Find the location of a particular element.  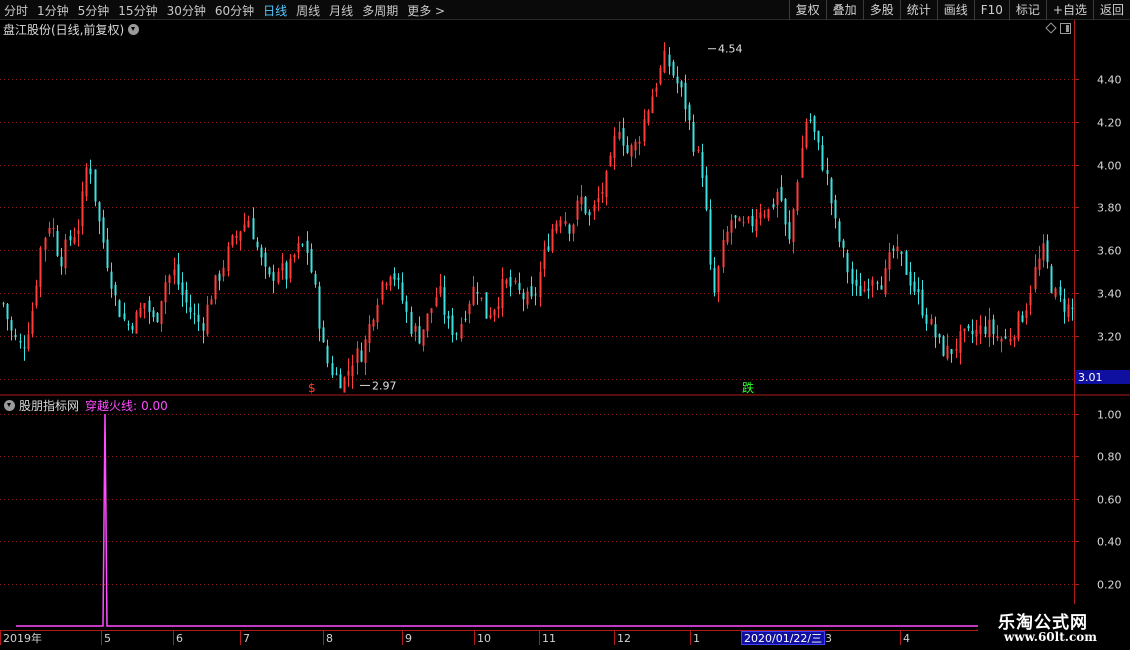

price-tick-label: 4.00 is located at coordinates (1109, 166).